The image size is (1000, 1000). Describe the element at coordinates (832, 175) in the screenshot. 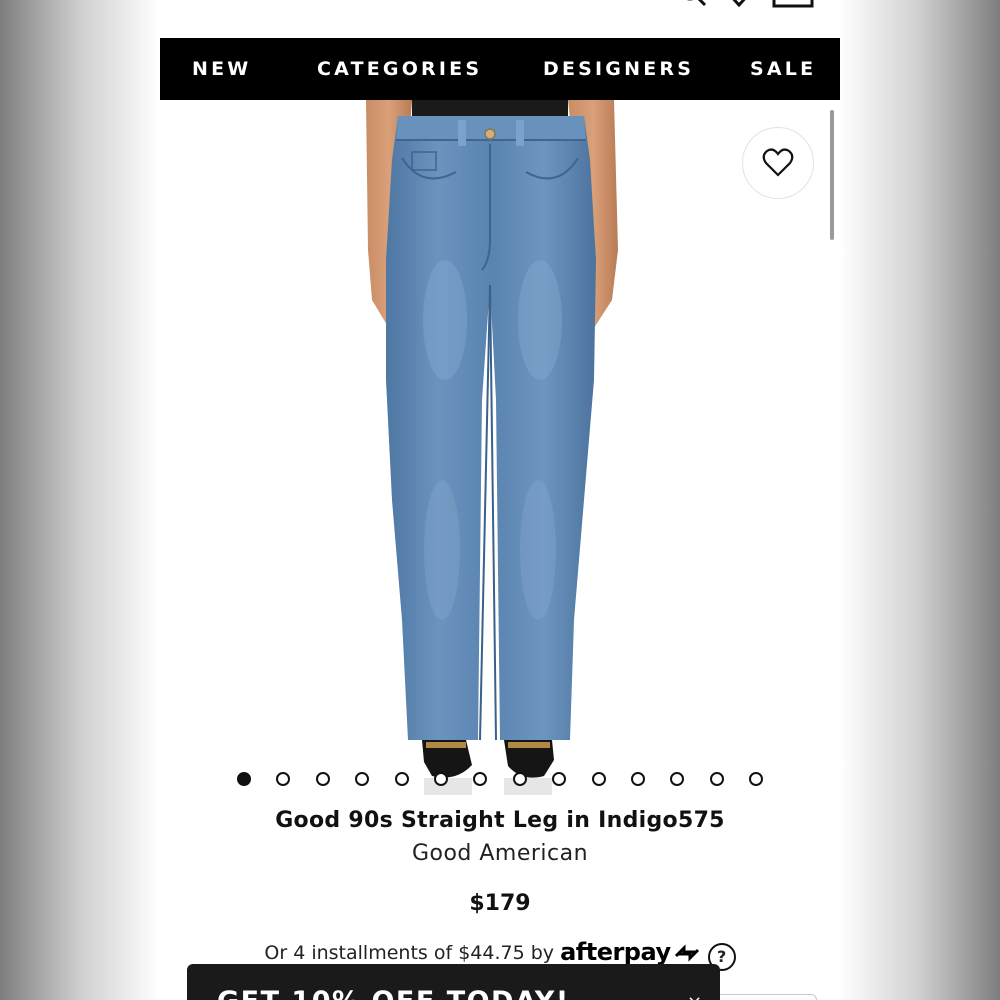

I see `scrollbar` at that location.